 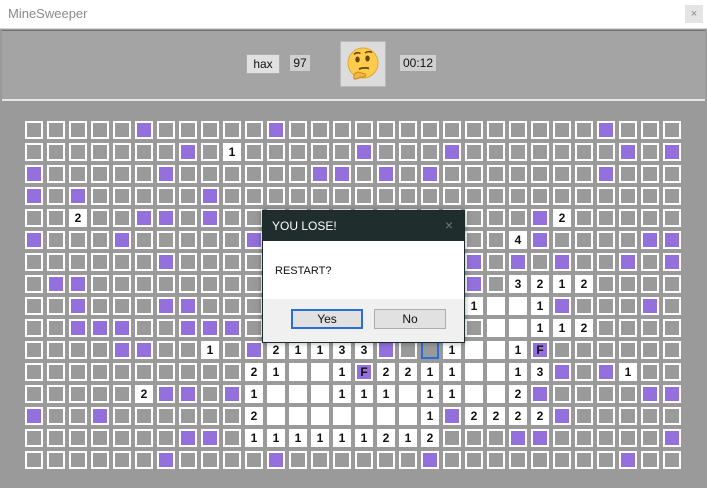 What do you see at coordinates (342, 350) in the screenshot?
I see `number-cell: 3` at bounding box center [342, 350].